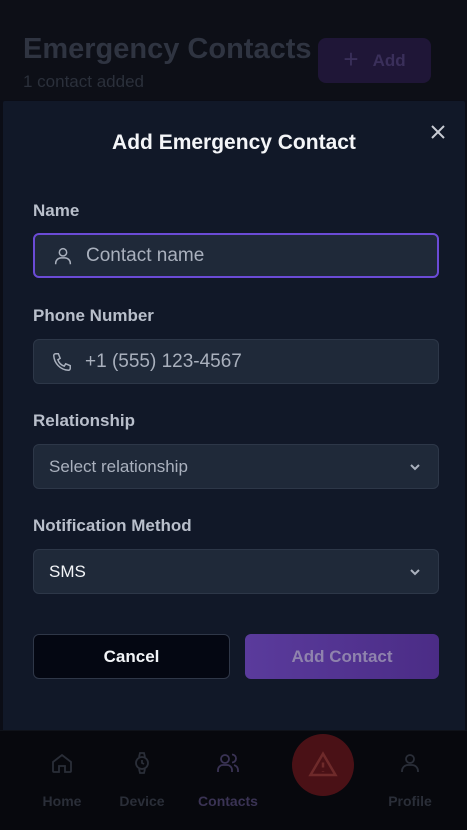  I want to click on close-button, so click(438, 132).